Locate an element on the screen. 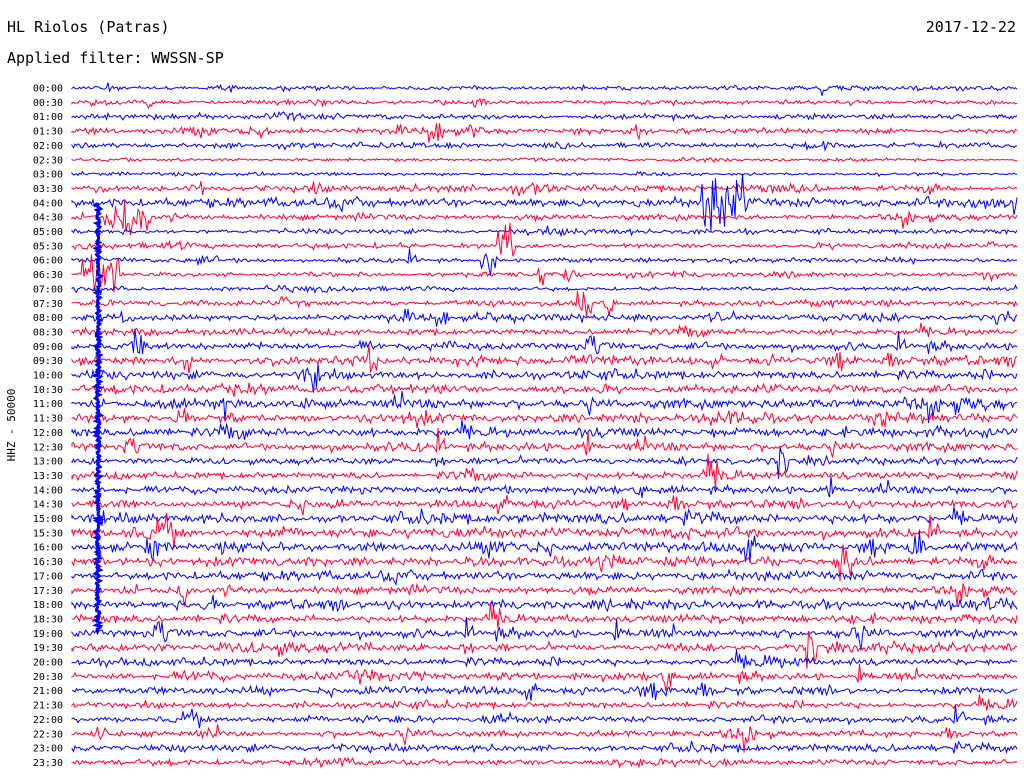  time-label-0100: 01:00 is located at coordinates (48, 117).